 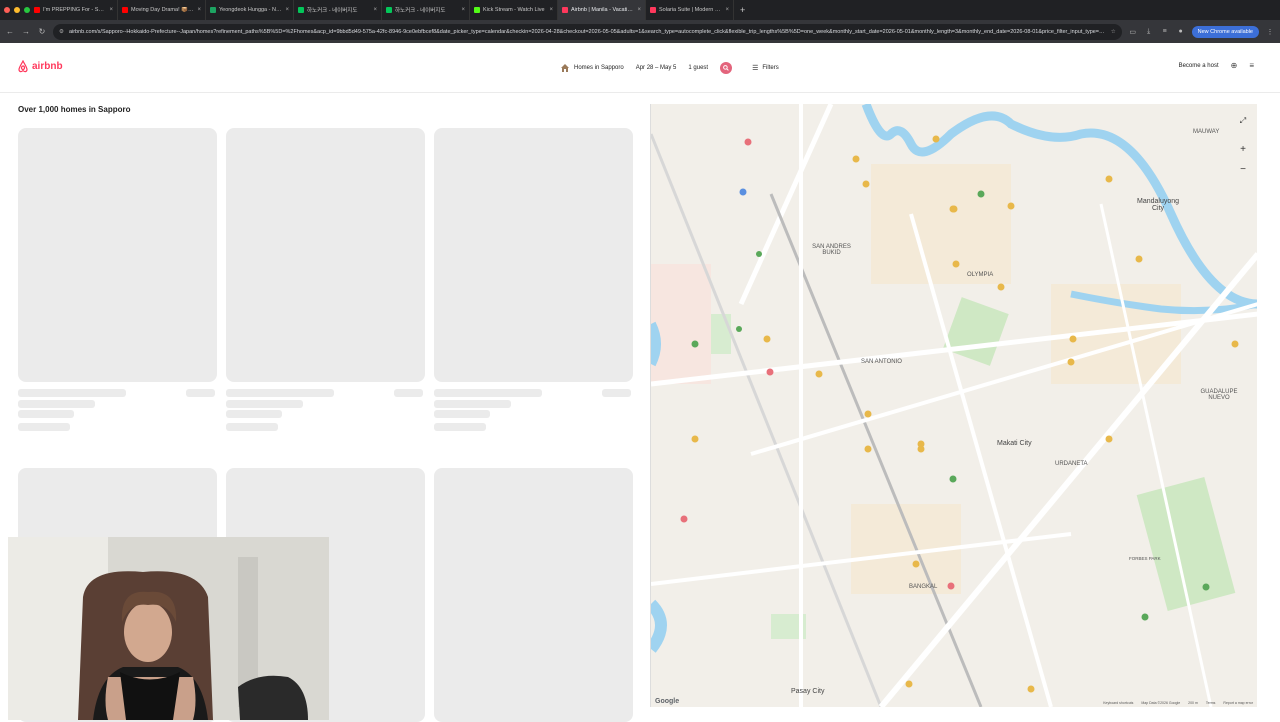 I want to click on window-controls, so click(x=15, y=10).